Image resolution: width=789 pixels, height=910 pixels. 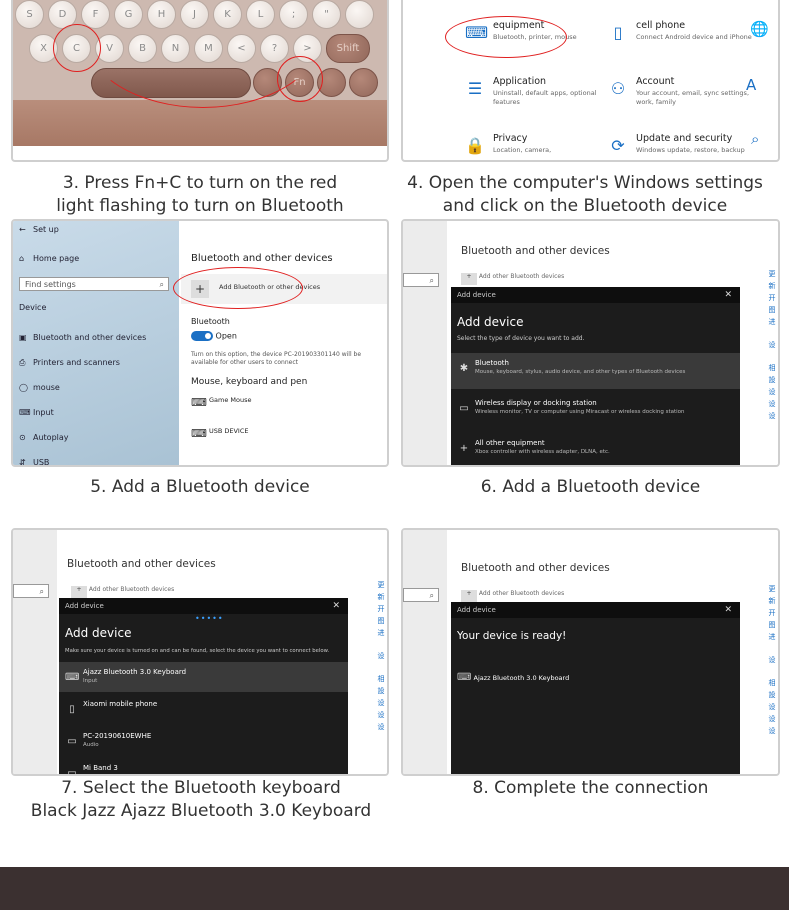 I want to click on plus-icon: +, so click(x=469, y=596).